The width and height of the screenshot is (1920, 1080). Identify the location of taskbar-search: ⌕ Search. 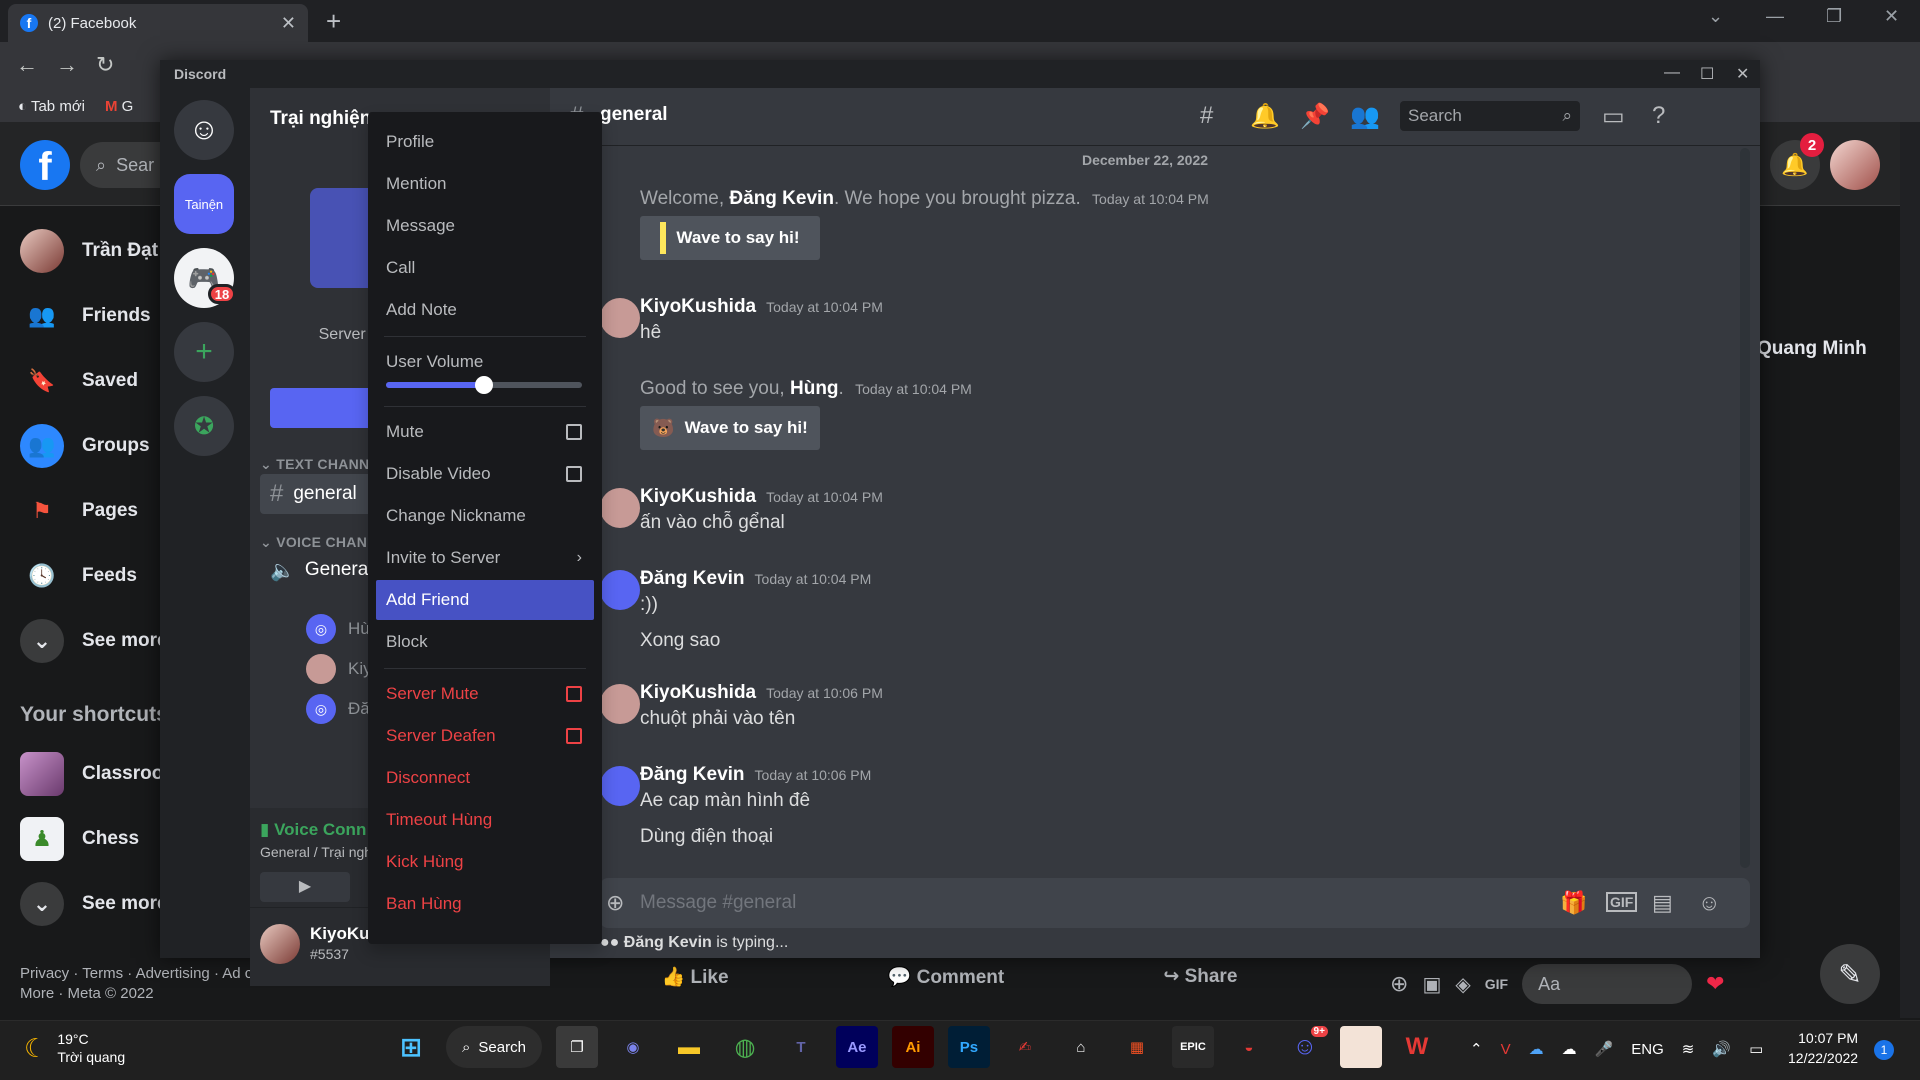
(494, 1047).